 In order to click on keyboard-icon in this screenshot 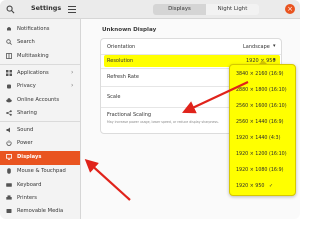, I will do `click(9, 185)`.